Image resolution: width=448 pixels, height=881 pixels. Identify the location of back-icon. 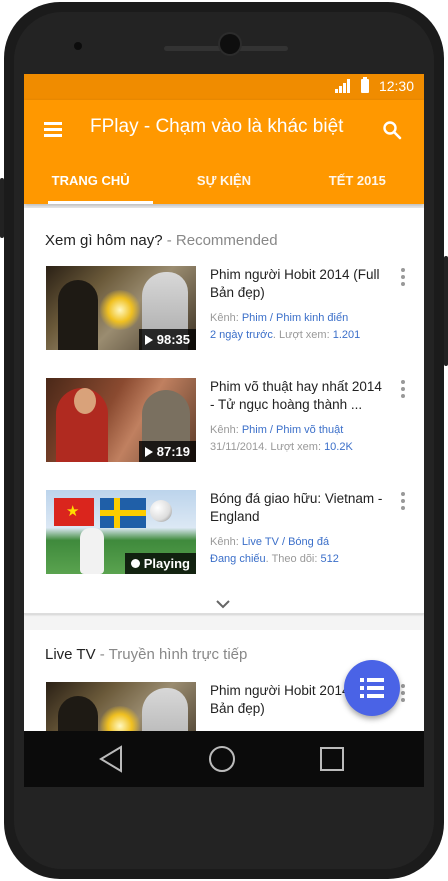
(112, 759).